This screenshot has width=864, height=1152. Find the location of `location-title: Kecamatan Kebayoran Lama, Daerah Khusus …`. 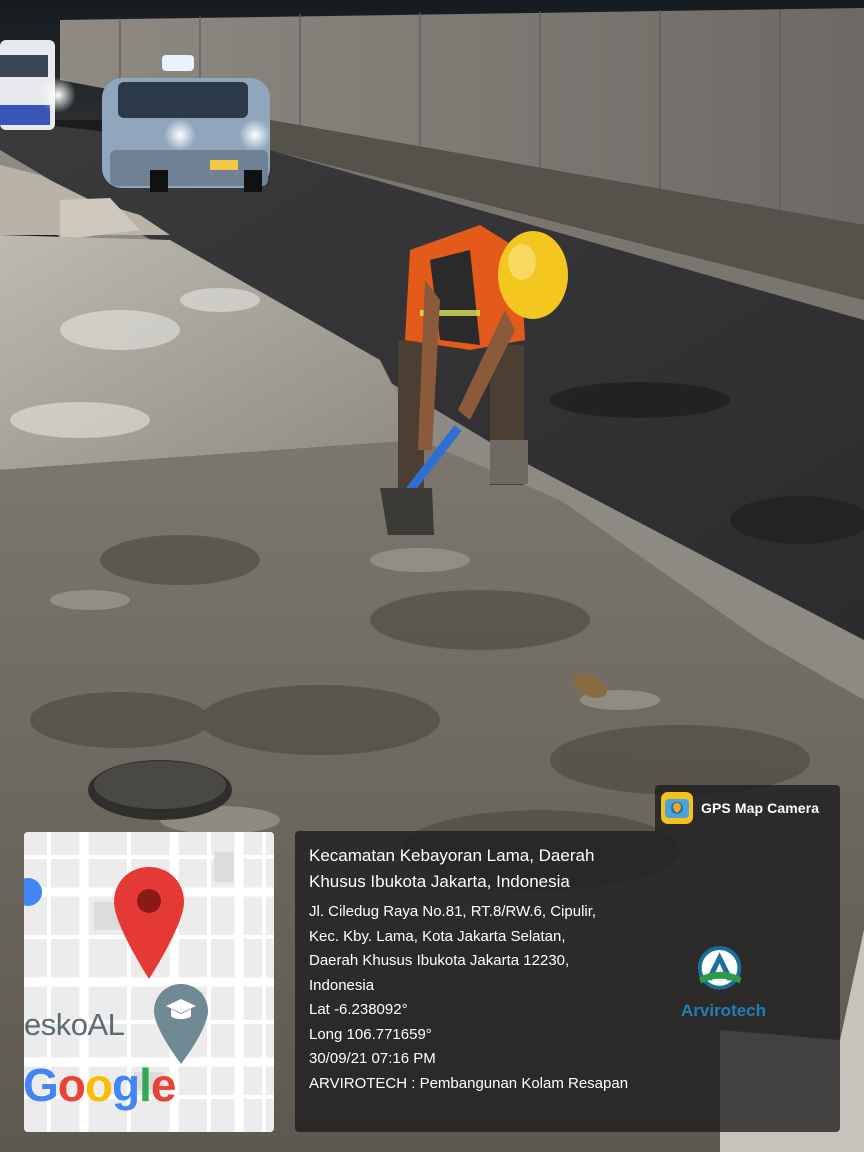

location-title: Kecamatan Kebayoran Lama, Daerah Khusus … is located at coordinates (452, 868).